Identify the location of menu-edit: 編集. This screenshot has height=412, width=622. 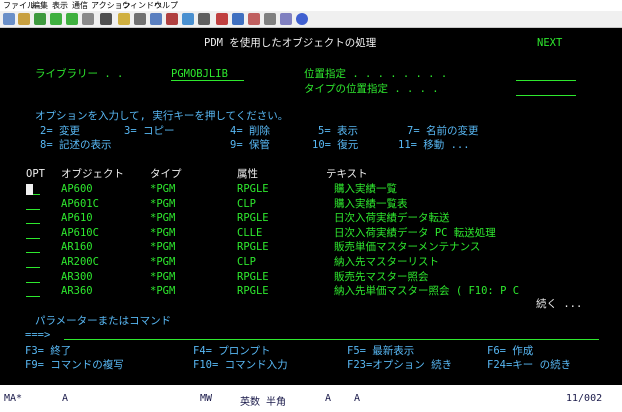
(40, 5).